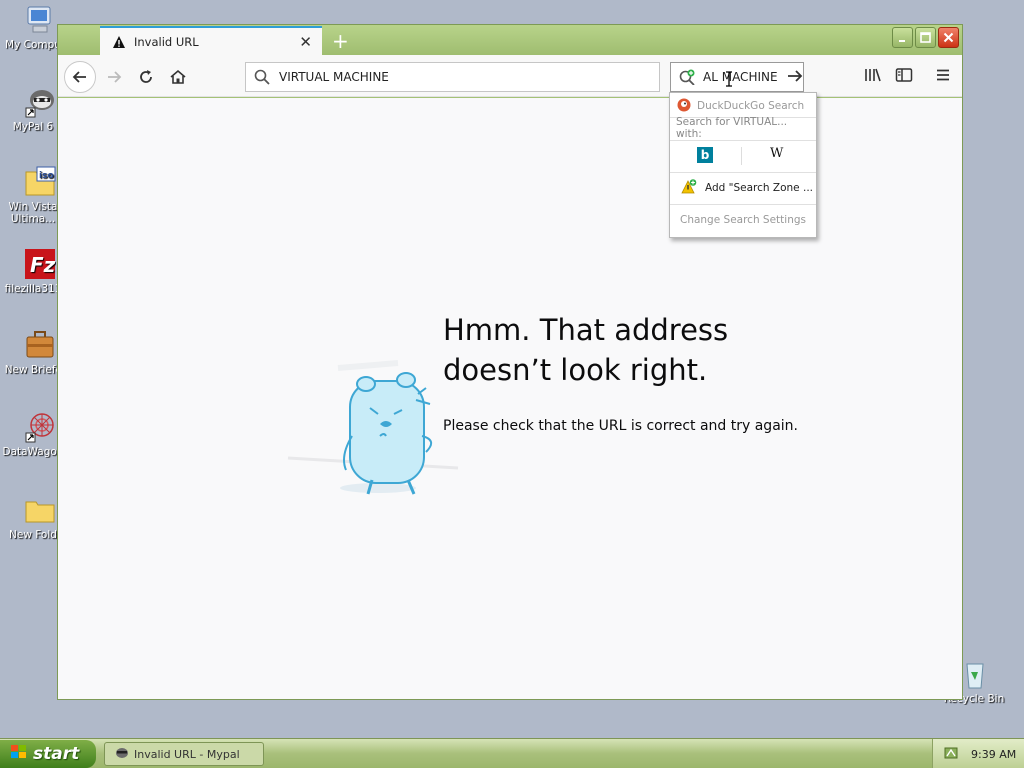 This screenshot has width=1024, height=768. Describe the element at coordinates (705, 155) in the screenshot. I see `bing-icon: b` at that location.